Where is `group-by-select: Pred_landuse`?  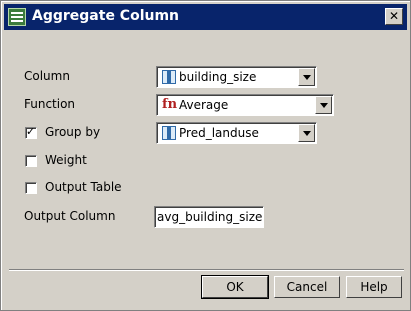 group-by-select: Pred_landuse is located at coordinates (236, 133).